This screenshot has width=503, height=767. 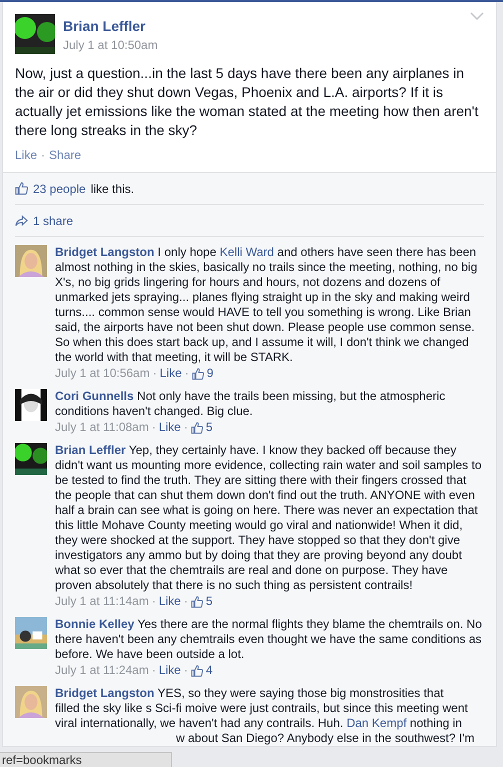 I want to click on share-icon, so click(x=21, y=220).